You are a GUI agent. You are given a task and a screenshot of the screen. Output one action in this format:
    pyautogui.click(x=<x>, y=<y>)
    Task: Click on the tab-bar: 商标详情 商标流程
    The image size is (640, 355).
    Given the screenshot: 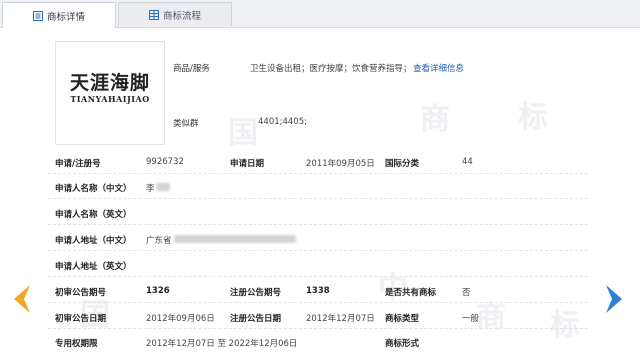 What is the action you would take?
    pyautogui.click(x=320, y=14)
    